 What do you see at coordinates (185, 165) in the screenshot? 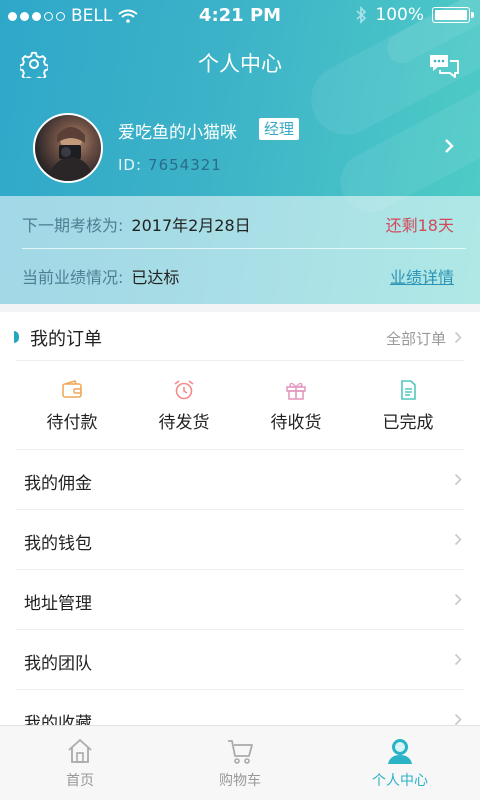
I see `user-id-value: 7654321` at bounding box center [185, 165].